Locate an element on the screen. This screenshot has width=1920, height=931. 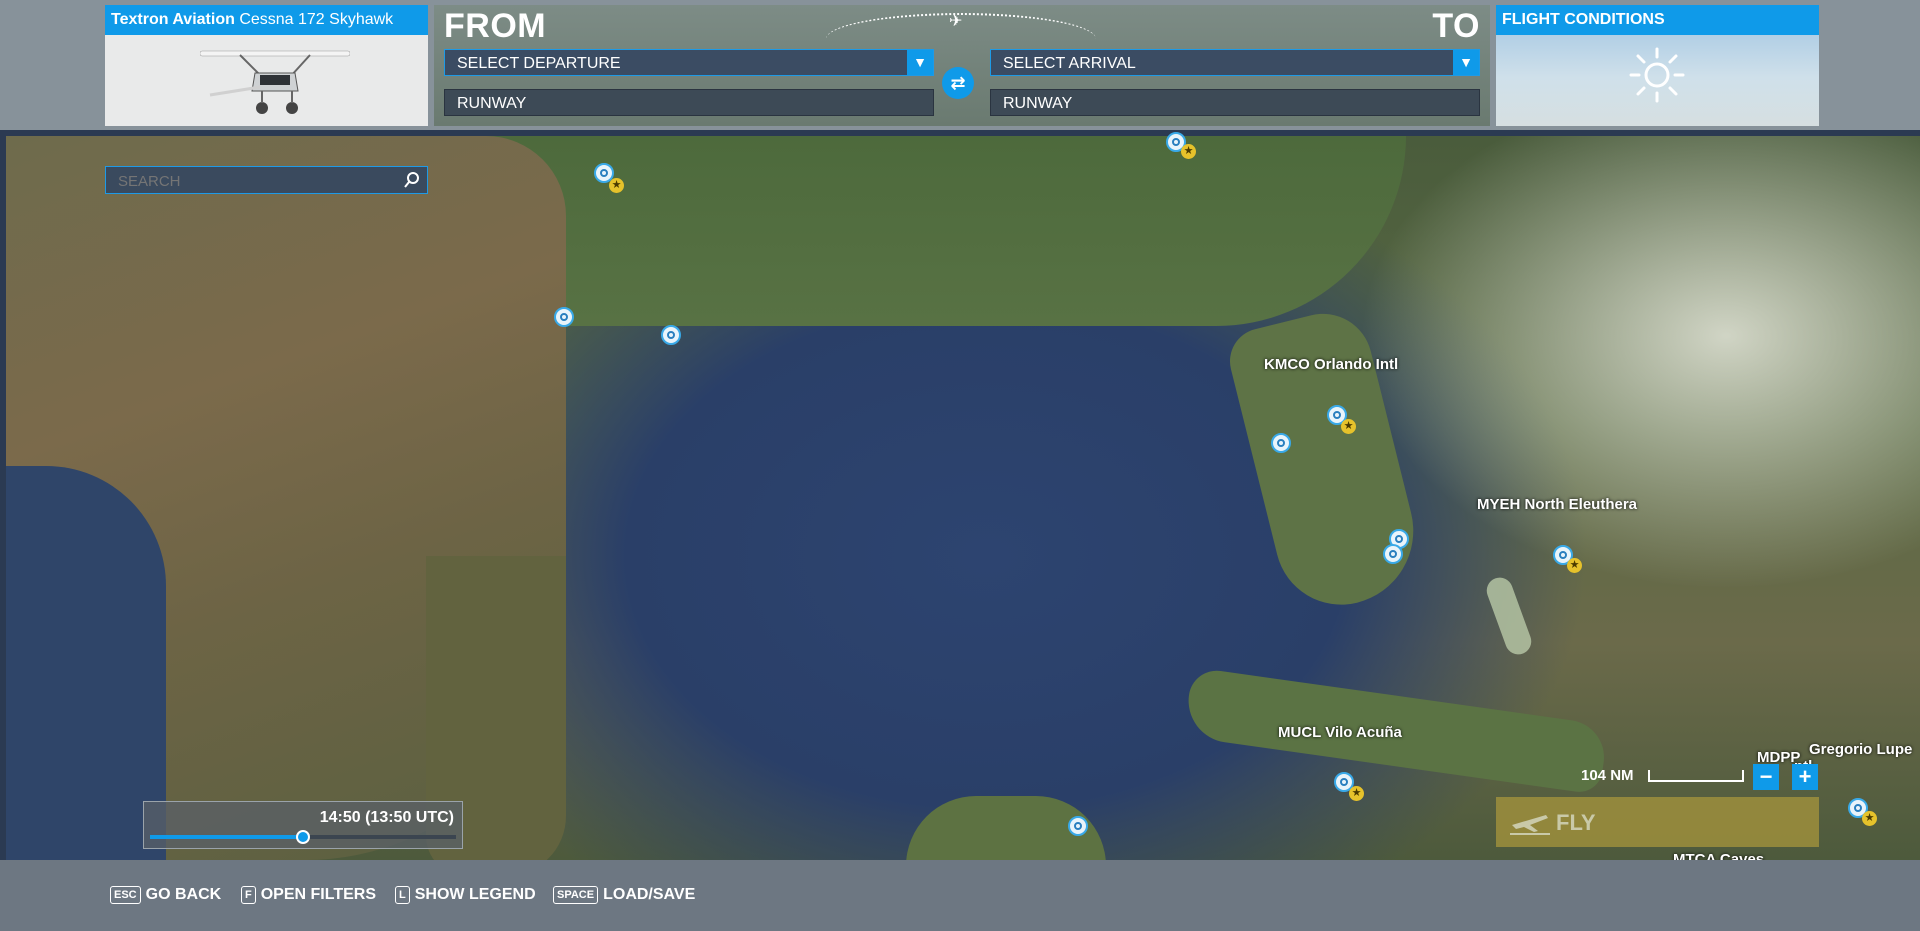
from-label: FROM is located at coordinates (495, 26).